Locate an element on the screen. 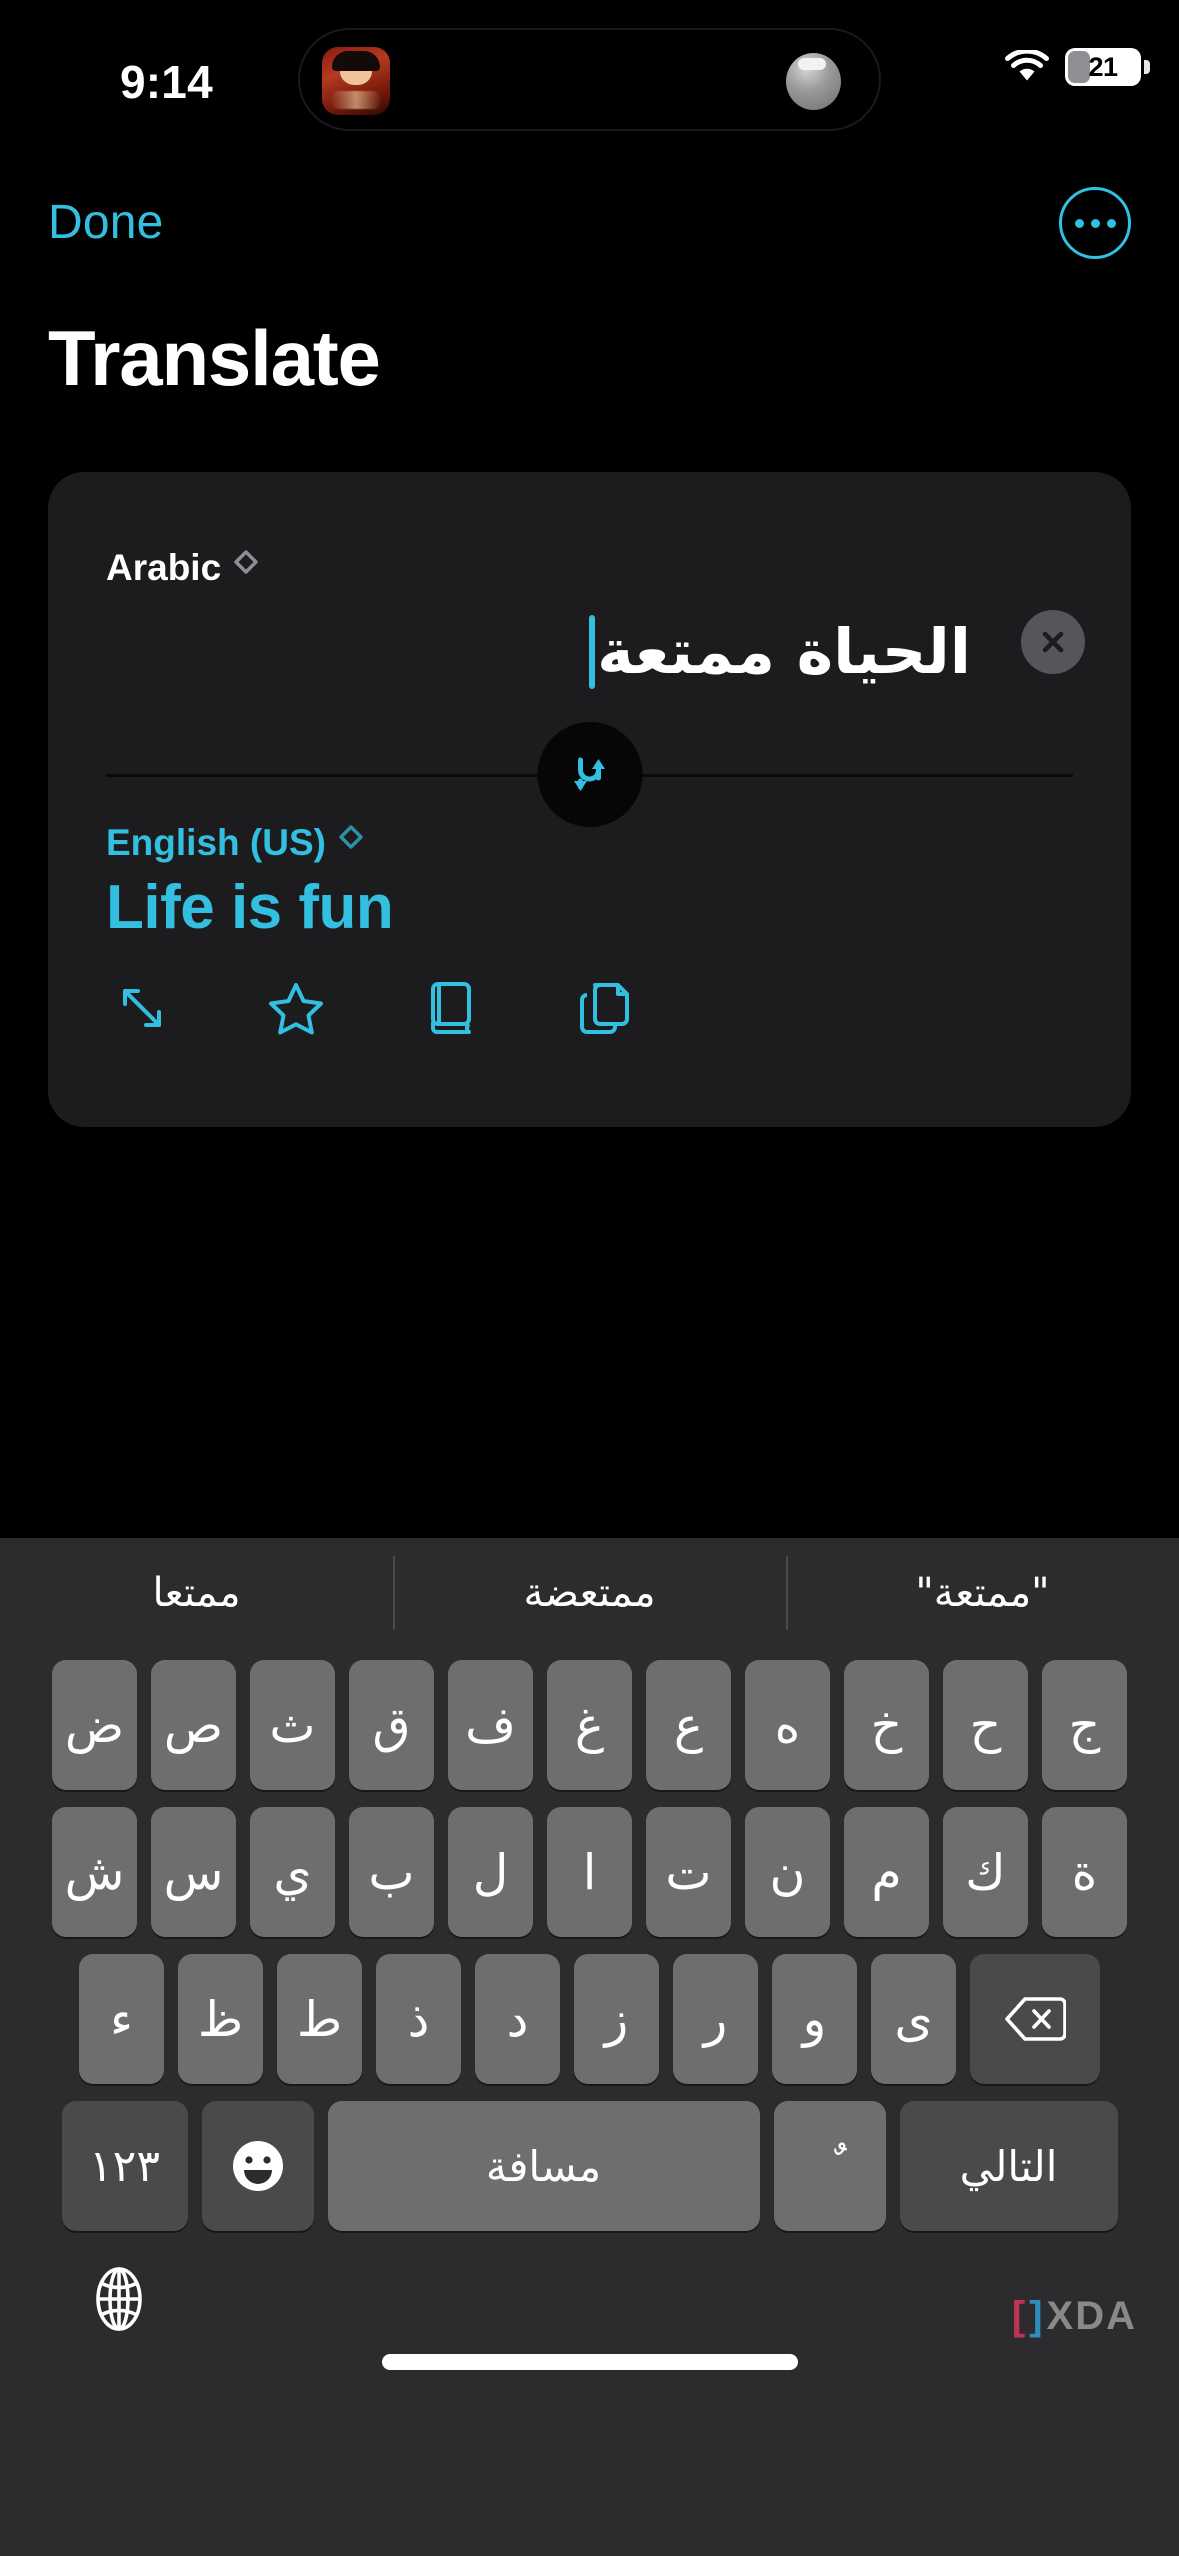 The width and height of the screenshot is (1179, 2556). watermark-text: XDA is located at coordinates (1091, 2316).